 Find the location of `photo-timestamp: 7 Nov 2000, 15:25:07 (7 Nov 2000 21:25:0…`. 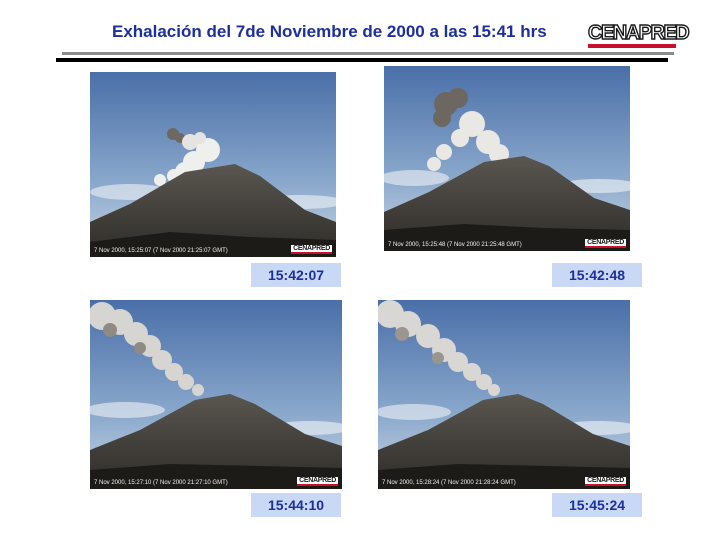

photo-timestamp: 7 Nov 2000, 15:25:07 (7 Nov 2000 21:25:0… is located at coordinates (161, 251).